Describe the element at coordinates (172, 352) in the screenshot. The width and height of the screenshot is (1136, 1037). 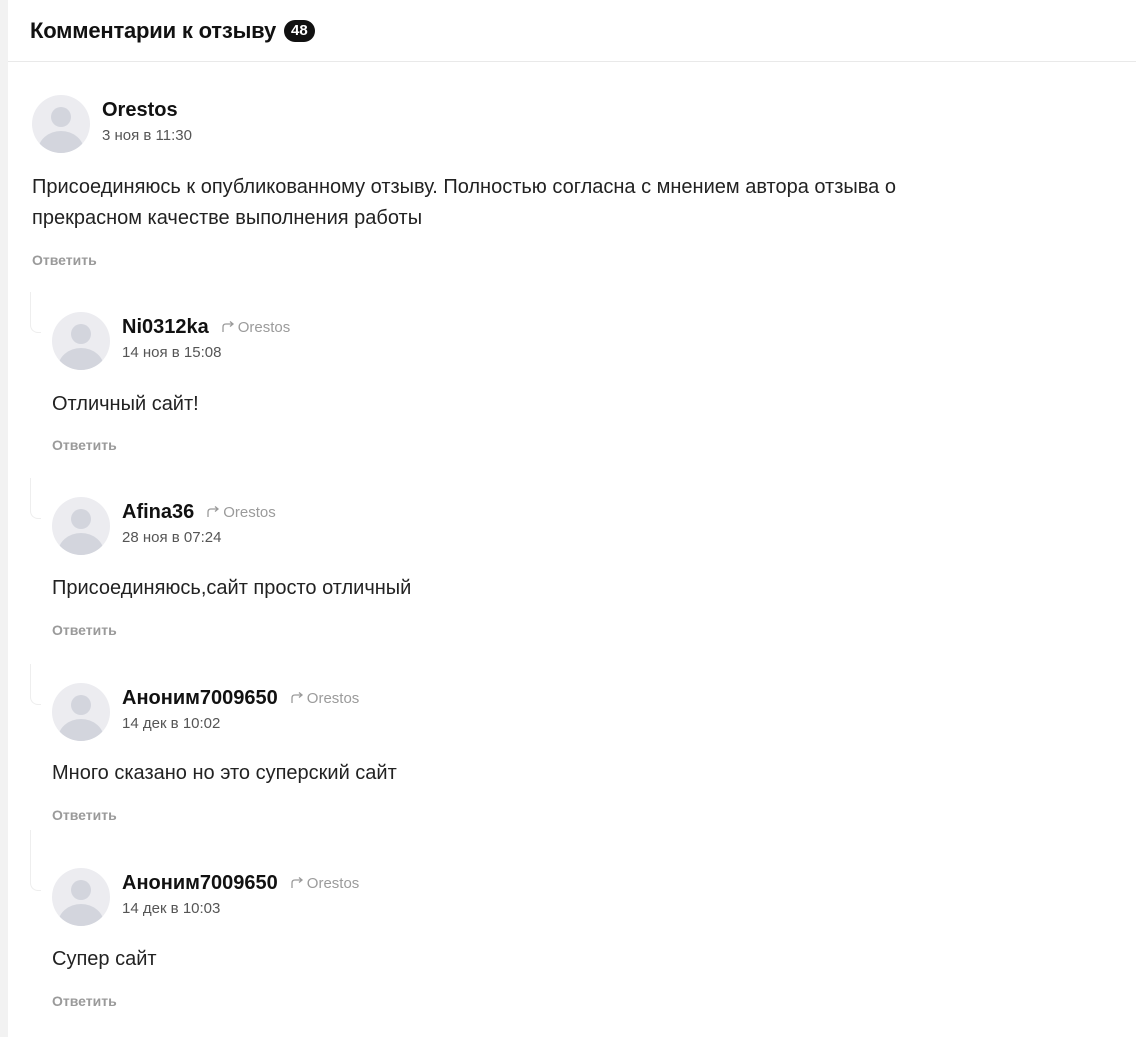
I see `comment-date: 14 ноя в 15:08` at that location.